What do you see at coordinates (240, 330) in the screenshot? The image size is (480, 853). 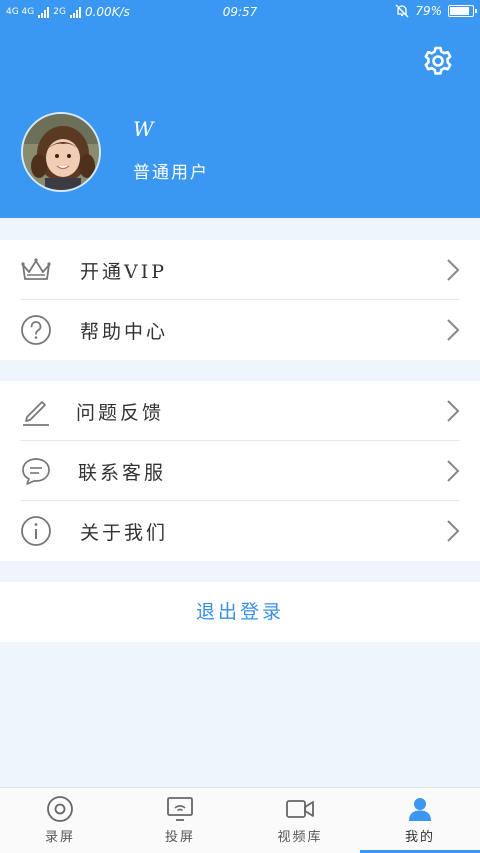 I see `menu-item-help-center: 帮助中心` at bounding box center [240, 330].